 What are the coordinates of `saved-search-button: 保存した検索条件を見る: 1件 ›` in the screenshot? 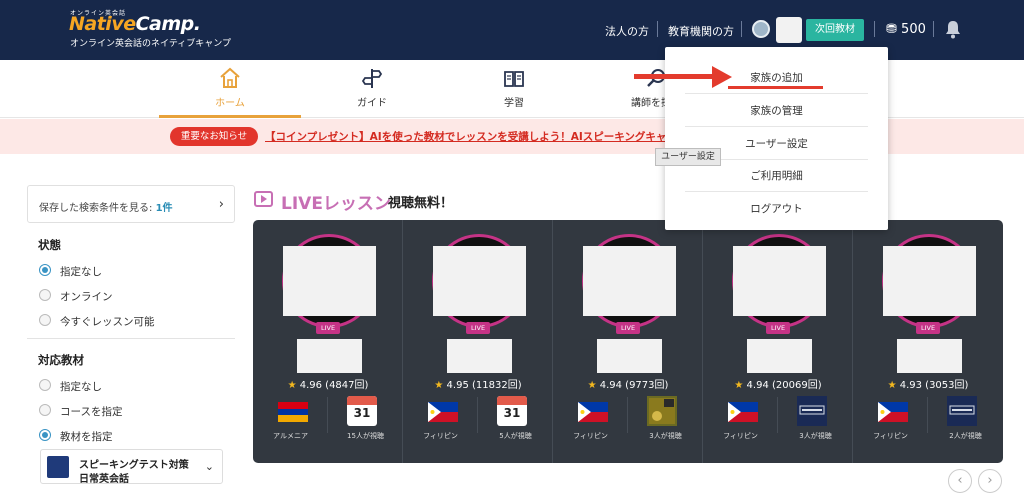 It's located at (131, 204).